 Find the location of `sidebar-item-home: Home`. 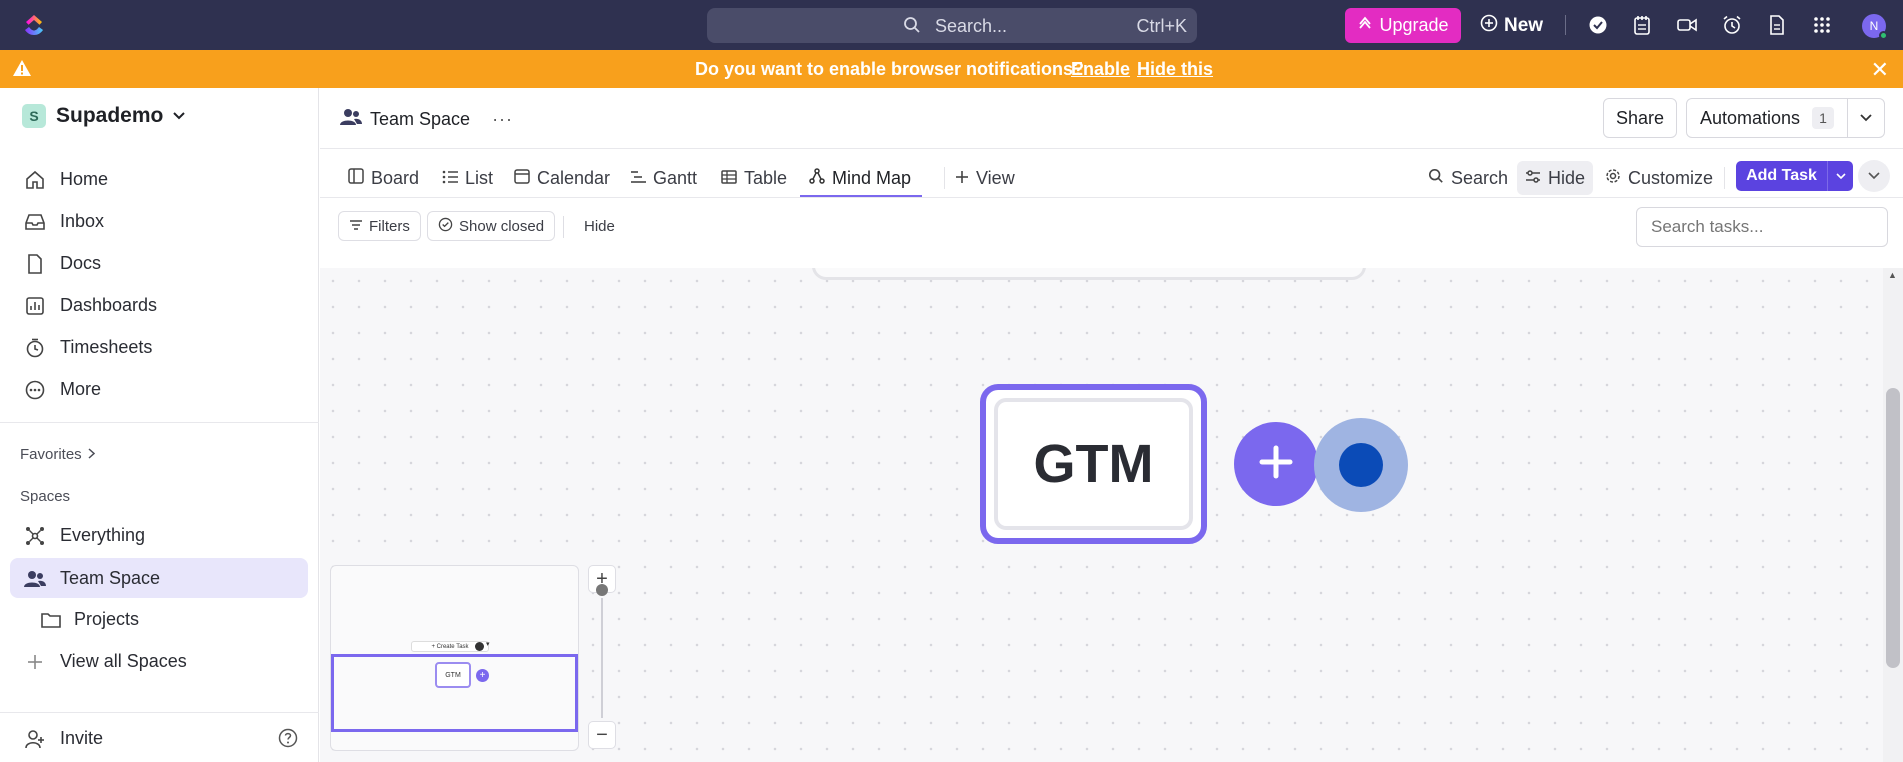

sidebar-item-home: Home is located at coordinates (159, 179).